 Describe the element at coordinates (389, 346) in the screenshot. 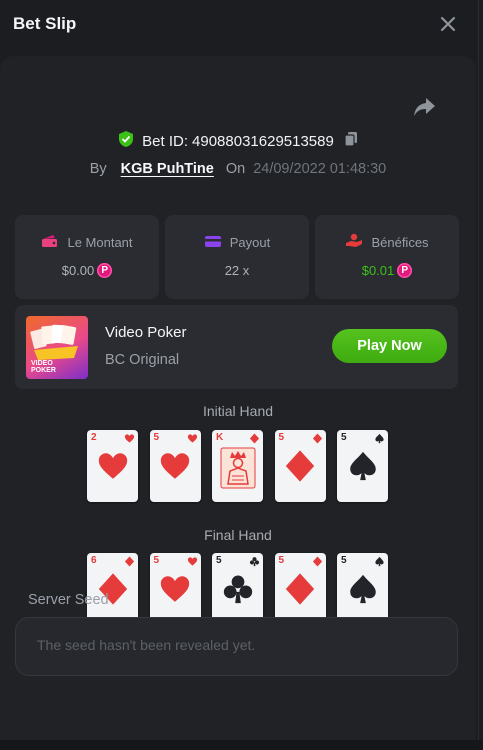

I see `play-now-button: Play Now` at that location.